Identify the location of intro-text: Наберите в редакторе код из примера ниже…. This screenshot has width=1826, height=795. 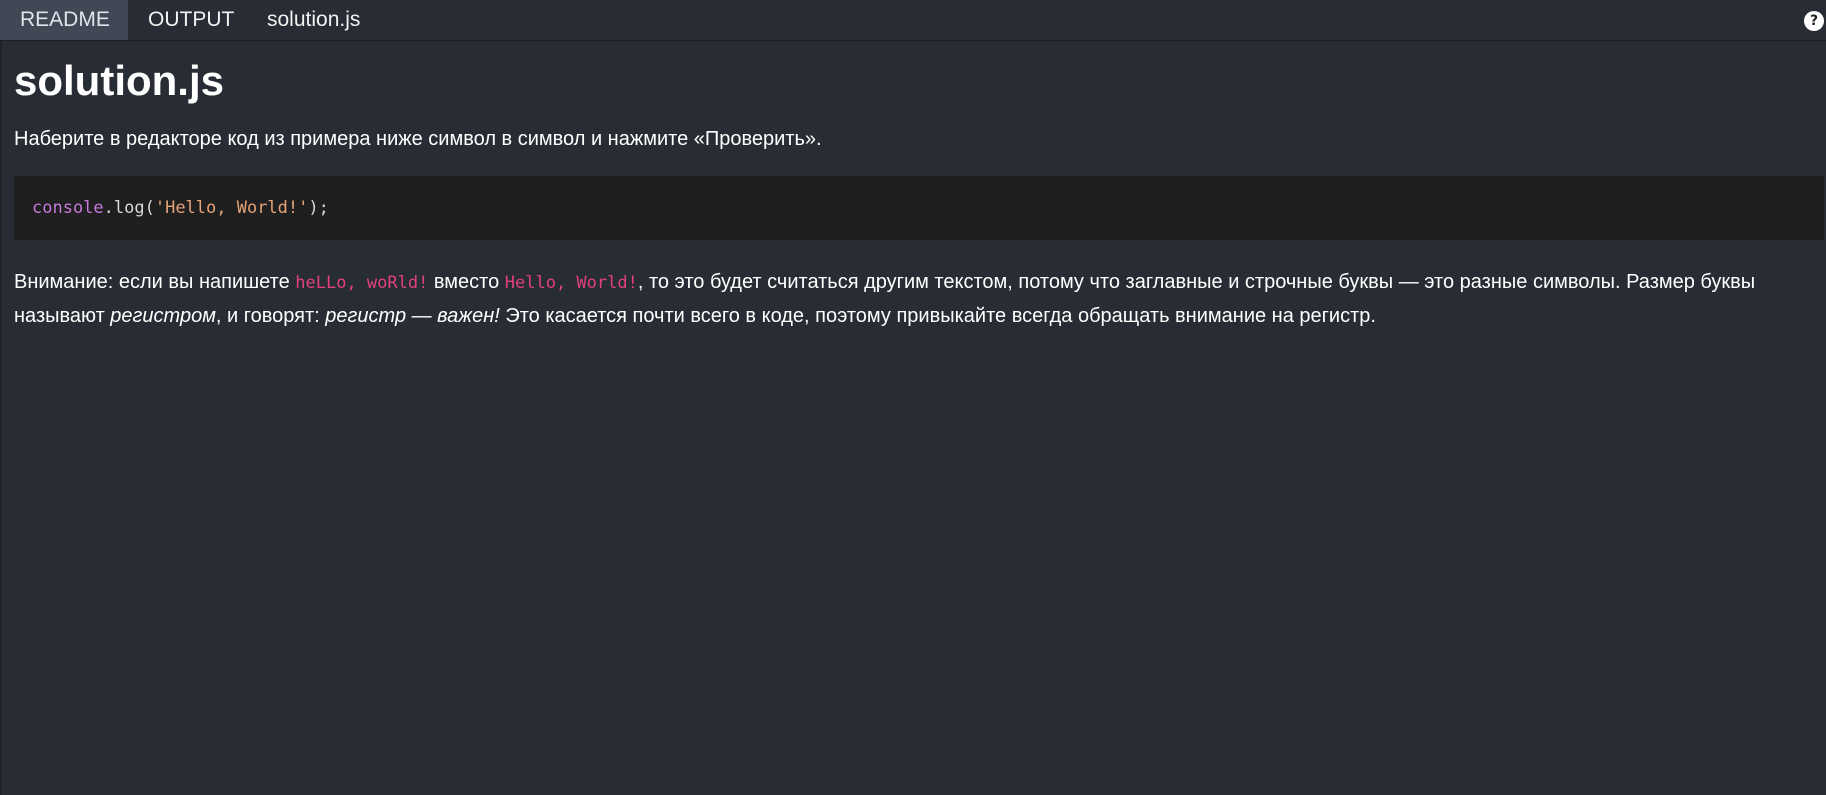
(418, 139).